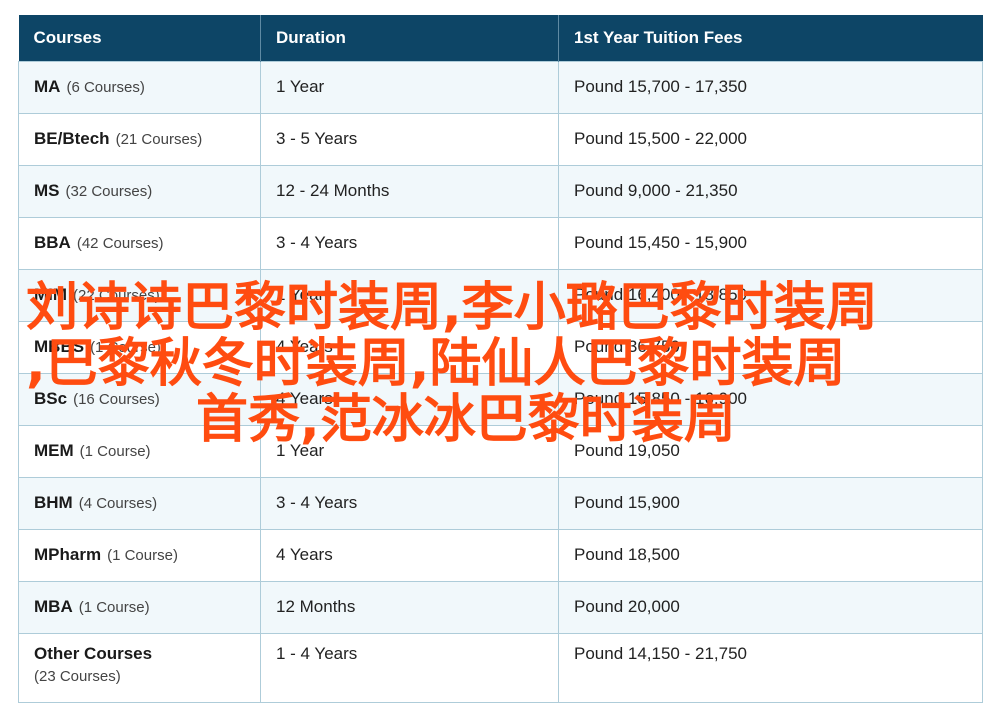 This screenshot has width=1001, height=720. I want to click on course-count: (21 Courses), so click(159, 139).